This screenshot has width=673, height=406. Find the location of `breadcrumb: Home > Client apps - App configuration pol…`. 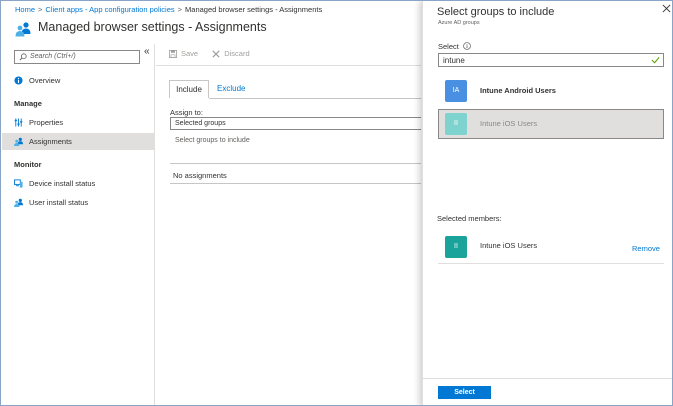

breadcrumb: Home > Client apps - App configuration pol… is located at coordinates (168, 10).